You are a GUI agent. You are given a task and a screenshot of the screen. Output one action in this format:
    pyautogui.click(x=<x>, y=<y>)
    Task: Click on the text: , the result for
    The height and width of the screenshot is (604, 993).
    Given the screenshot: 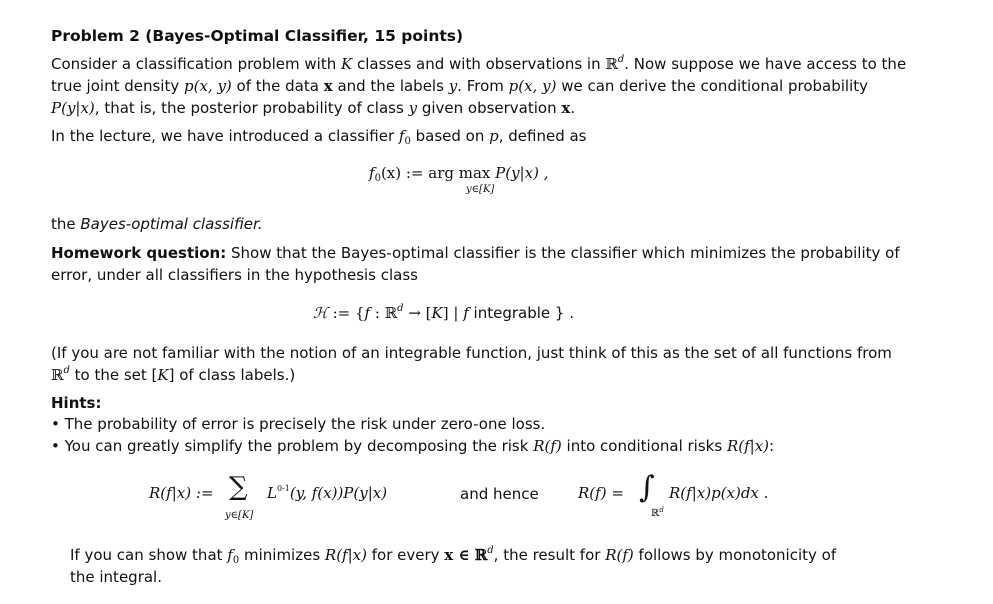 What is the action you would take?
    pyautogui.click(x=549, y=555)
    